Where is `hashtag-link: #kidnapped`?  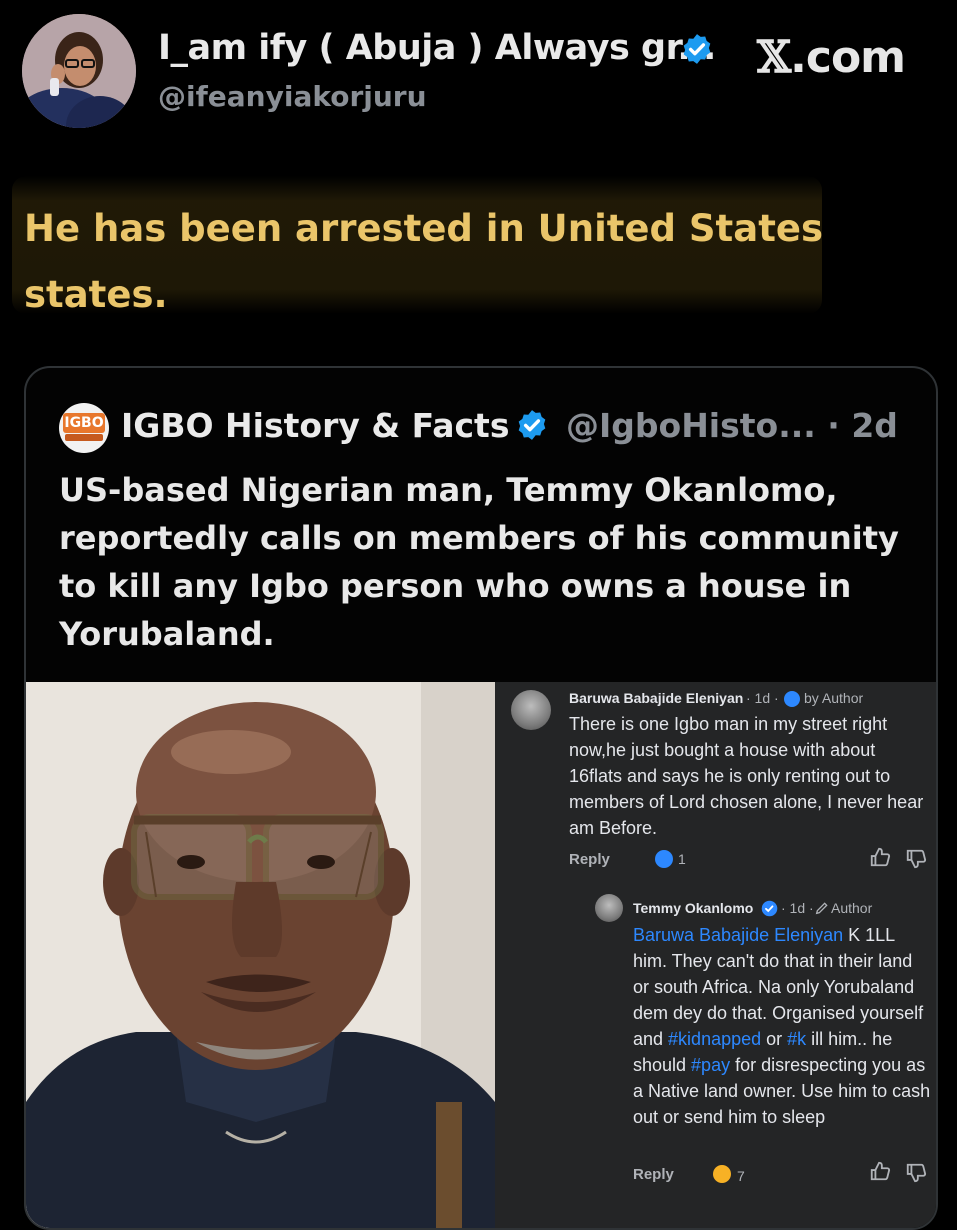
hashtag-link: #kidnapped is located at coordinates (714, 1039).